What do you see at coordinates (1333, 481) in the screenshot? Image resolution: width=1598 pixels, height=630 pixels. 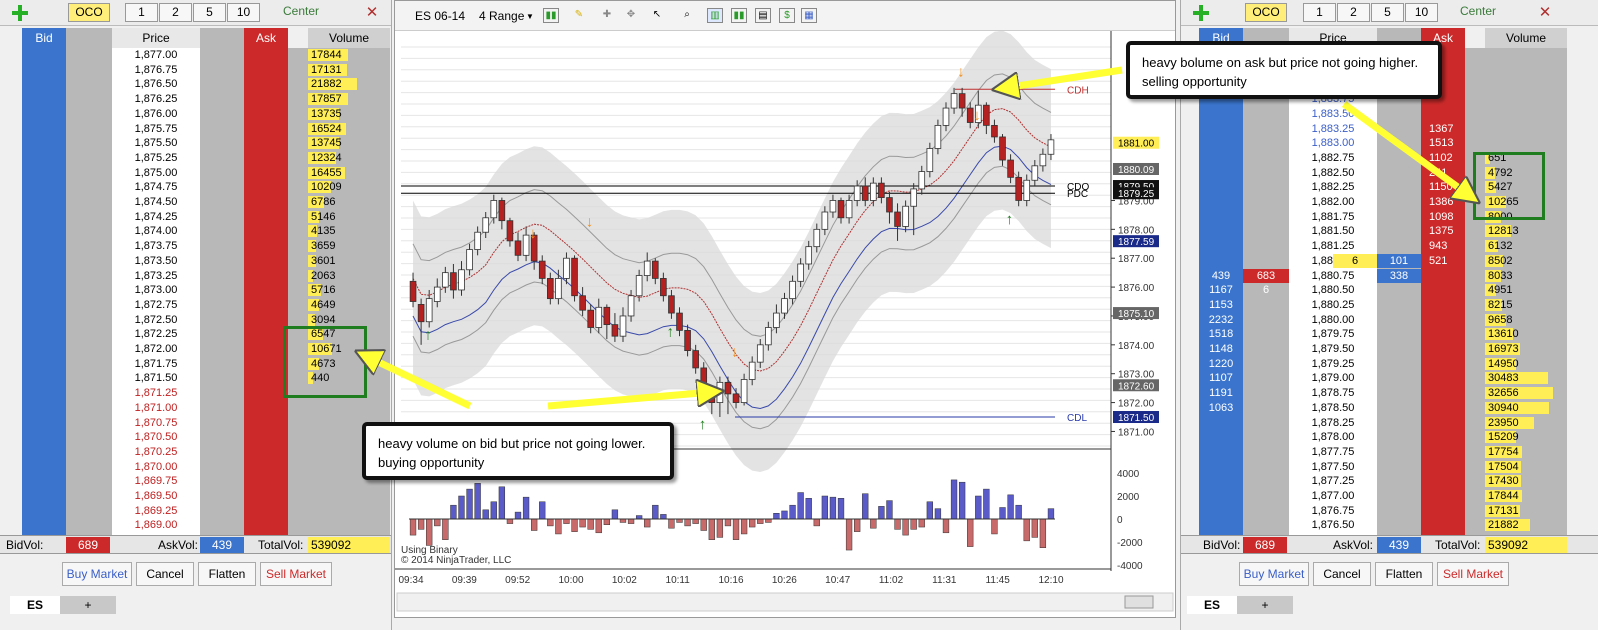 I see `price-cell: 1,877.25` at bounding box center [1333, 481].